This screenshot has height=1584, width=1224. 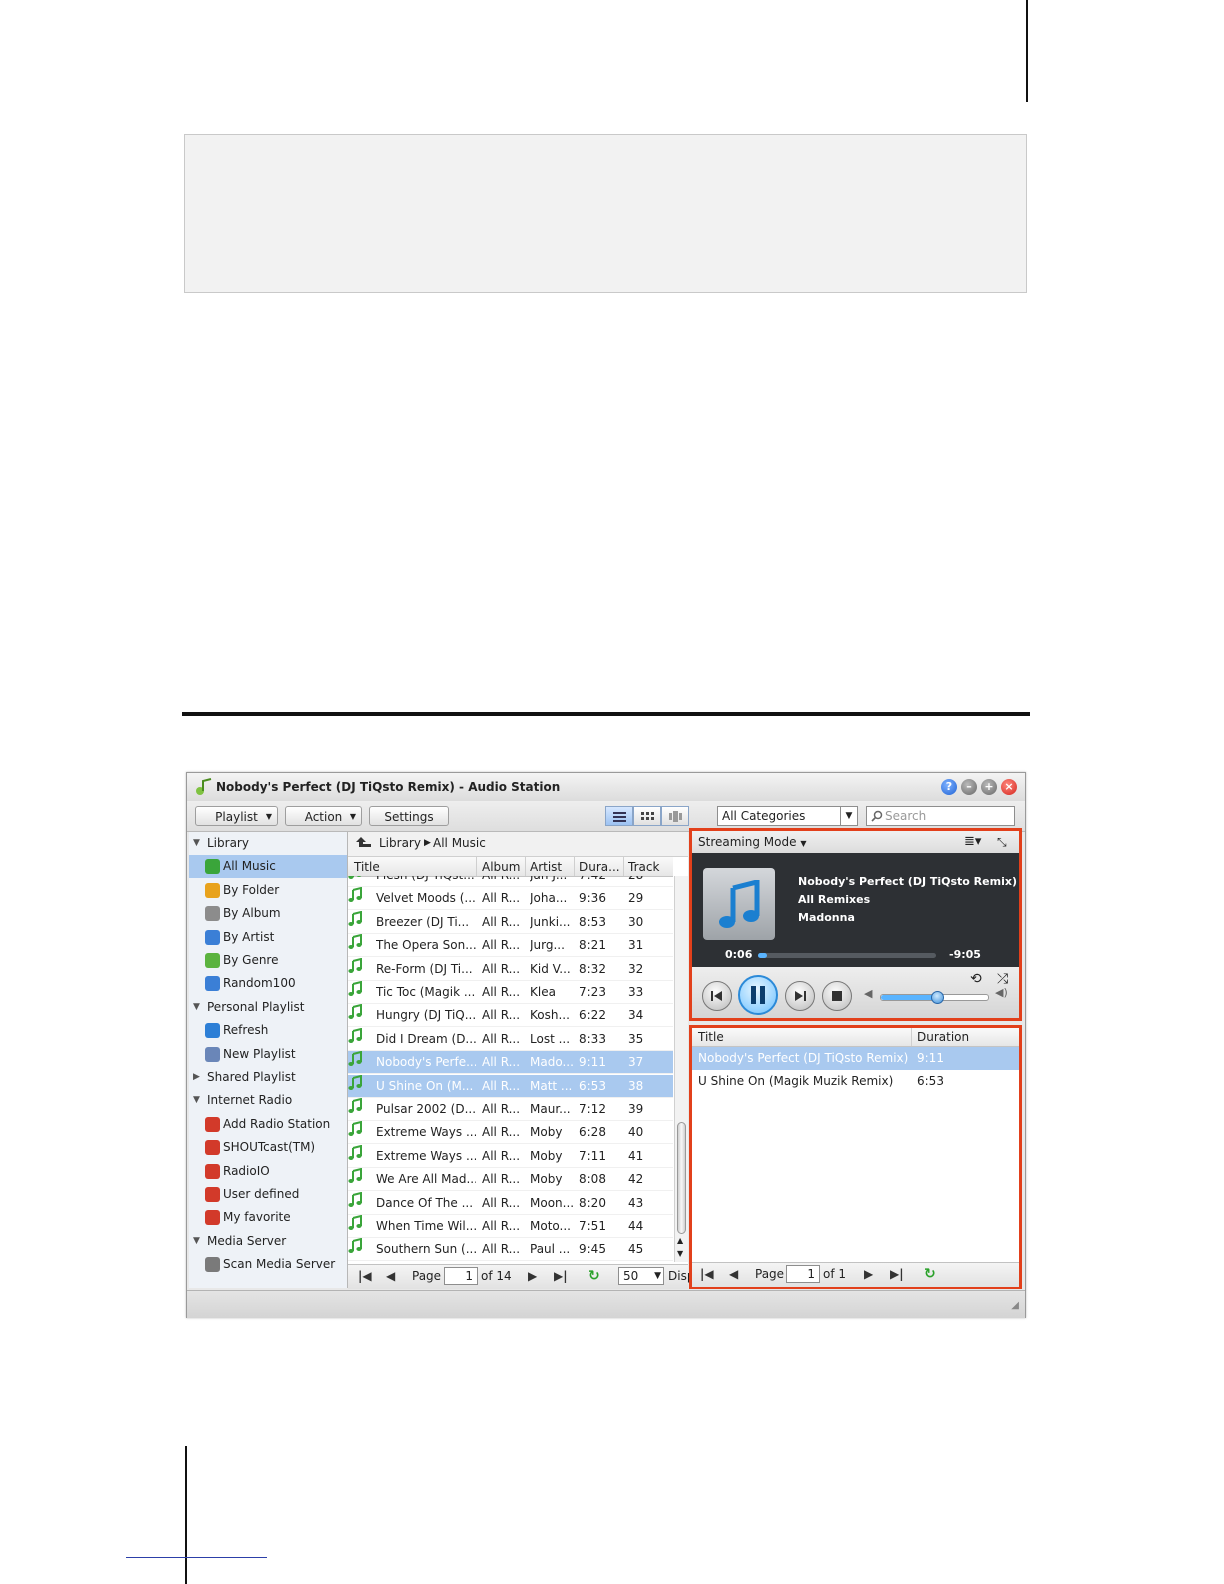 I want to click on scrollbar-thumb, so click(x=681, y=1178).